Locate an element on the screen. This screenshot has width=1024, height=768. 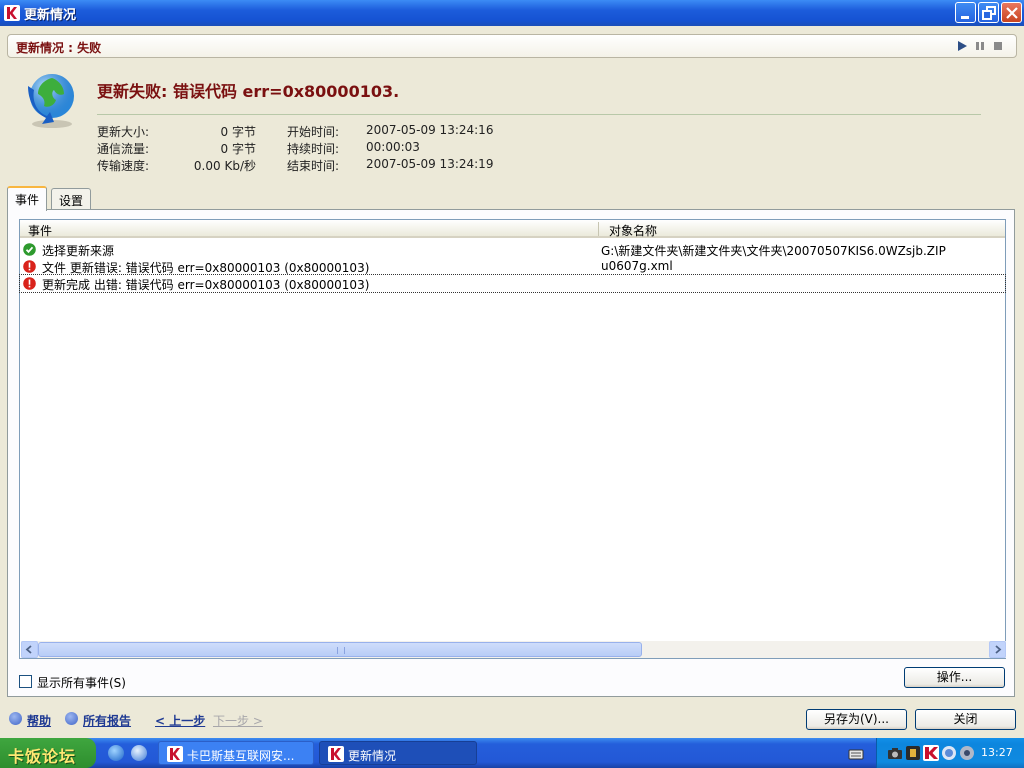
tab-events: 事件 is located at coordinates (27, 198).